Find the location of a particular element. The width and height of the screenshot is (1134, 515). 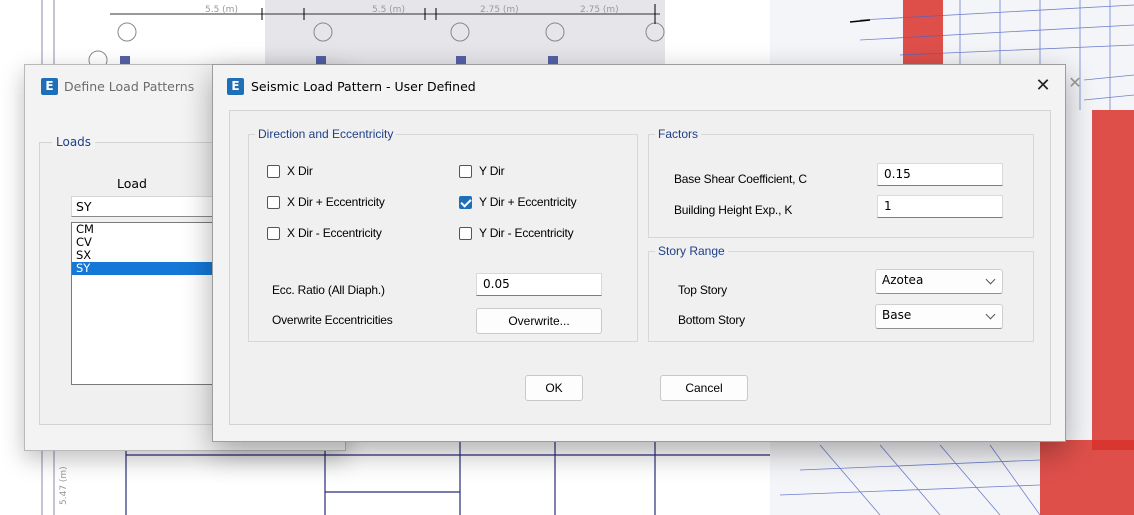

list-item: CV is located at coordinates (151, 242).